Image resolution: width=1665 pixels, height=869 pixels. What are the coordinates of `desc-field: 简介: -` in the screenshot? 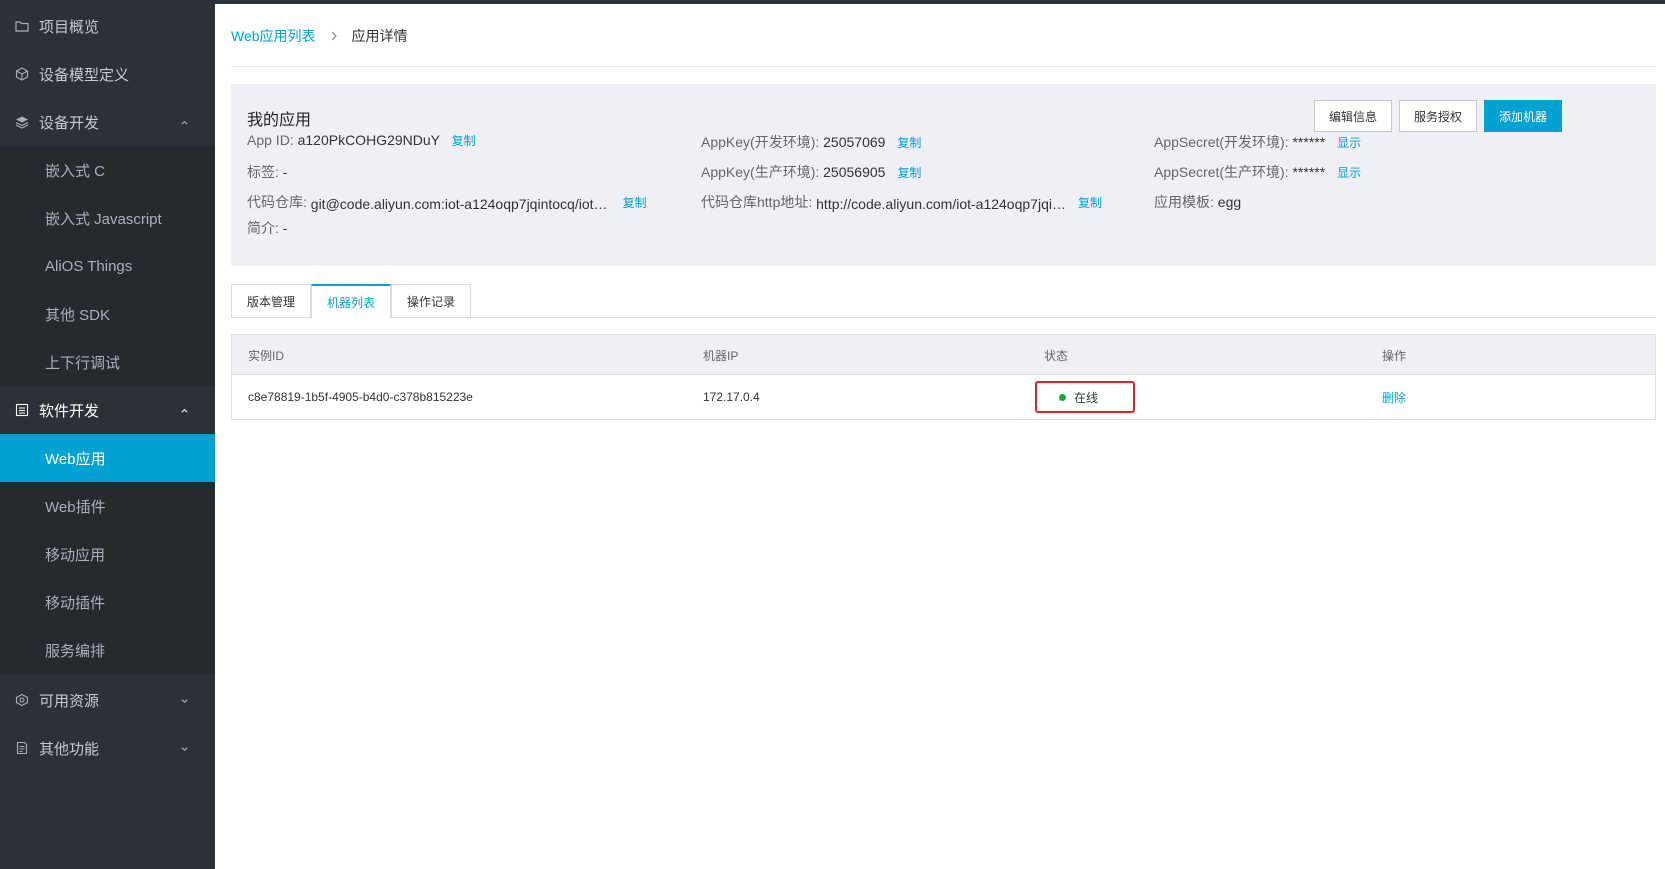 It's located at (267, 228).